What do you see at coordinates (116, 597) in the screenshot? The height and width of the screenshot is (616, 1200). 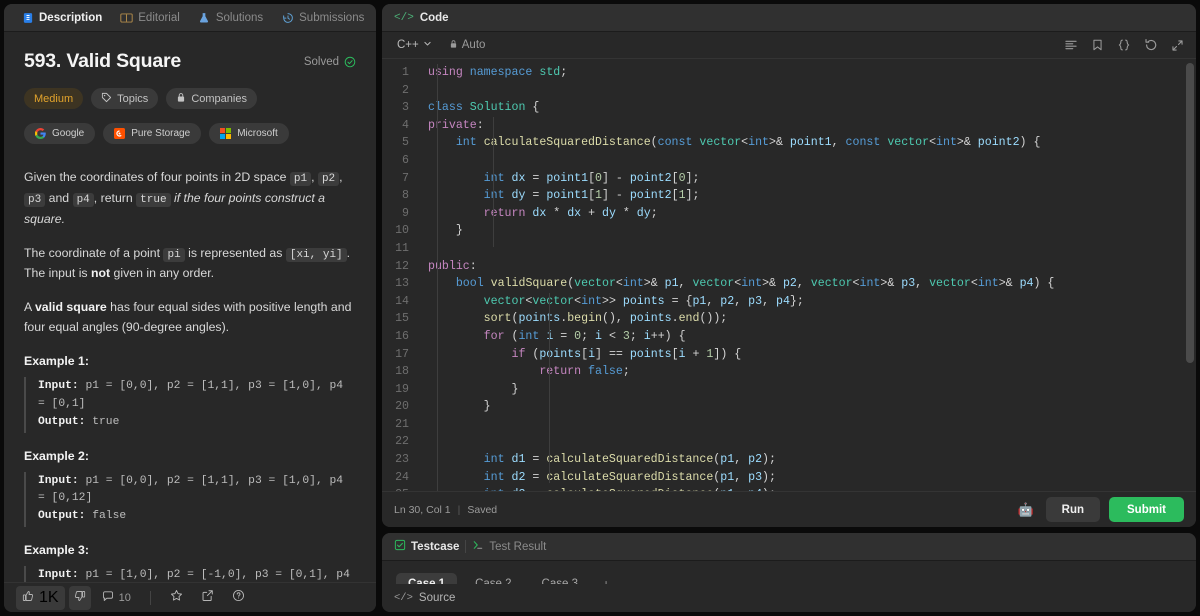 I see `comments-button: 10` at bounding box center [116, 597].